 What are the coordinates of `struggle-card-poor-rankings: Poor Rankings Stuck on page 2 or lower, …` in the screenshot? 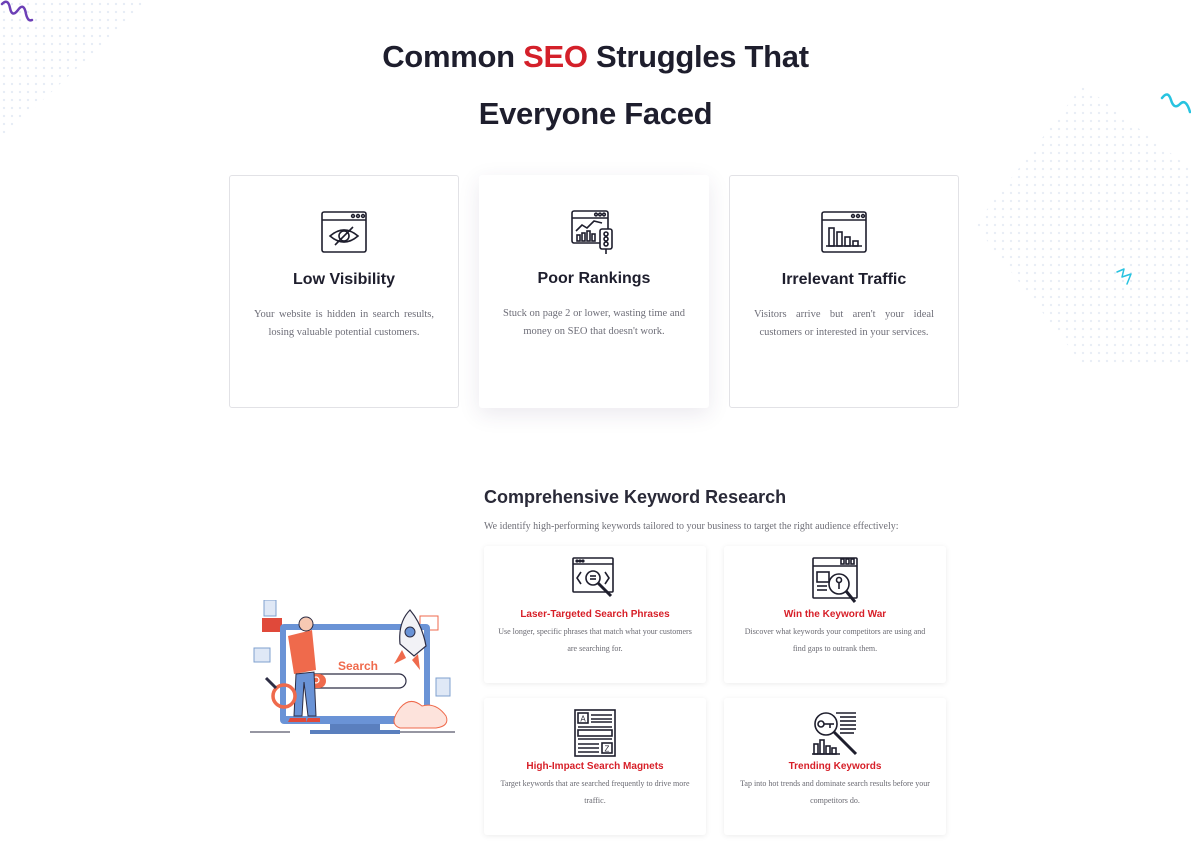 It's located at (594, 291).